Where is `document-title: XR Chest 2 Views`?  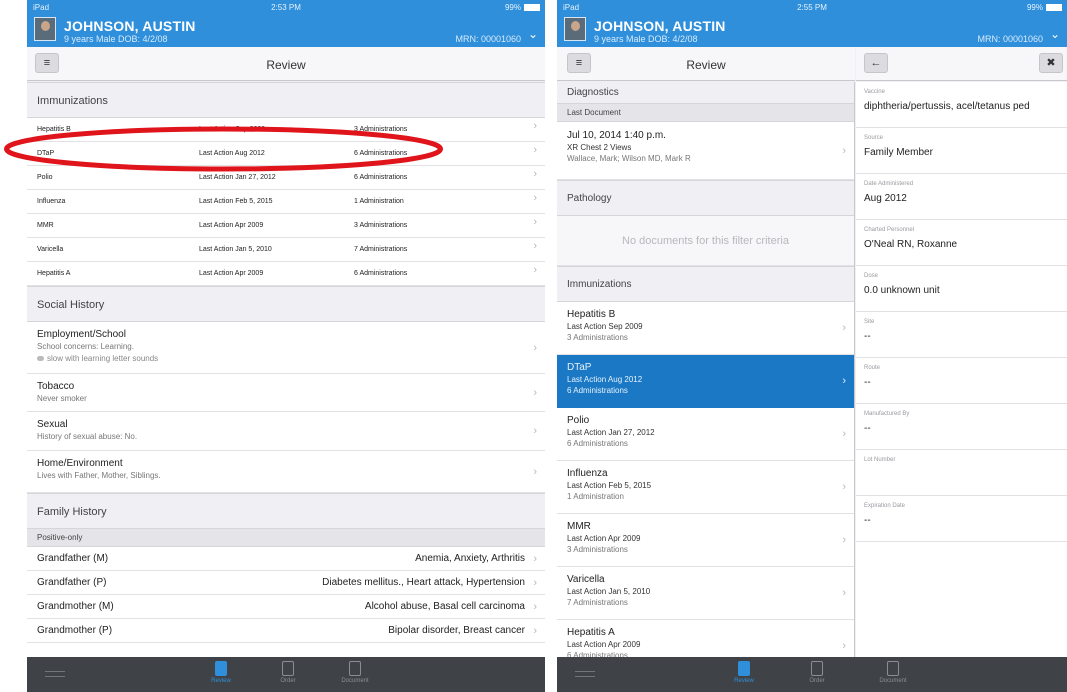
document-title: XR Chest 2 Views is located at coordinates (599, 147).